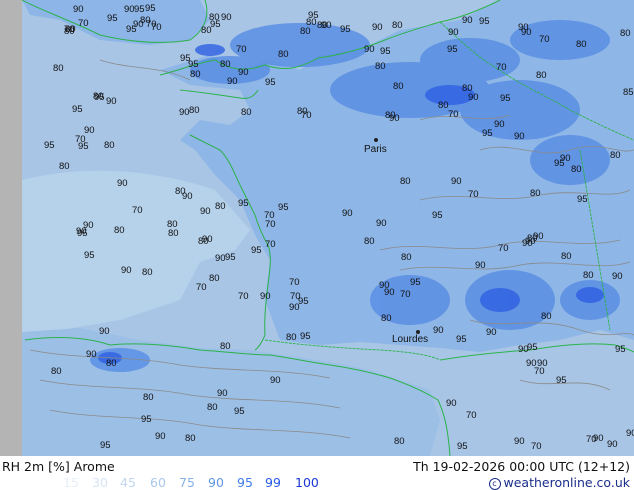 This screenshot has height=490, width=634. Describe the element at coordinates (187, 482) in the screenshot. I see `legend-item: 75` at that location.